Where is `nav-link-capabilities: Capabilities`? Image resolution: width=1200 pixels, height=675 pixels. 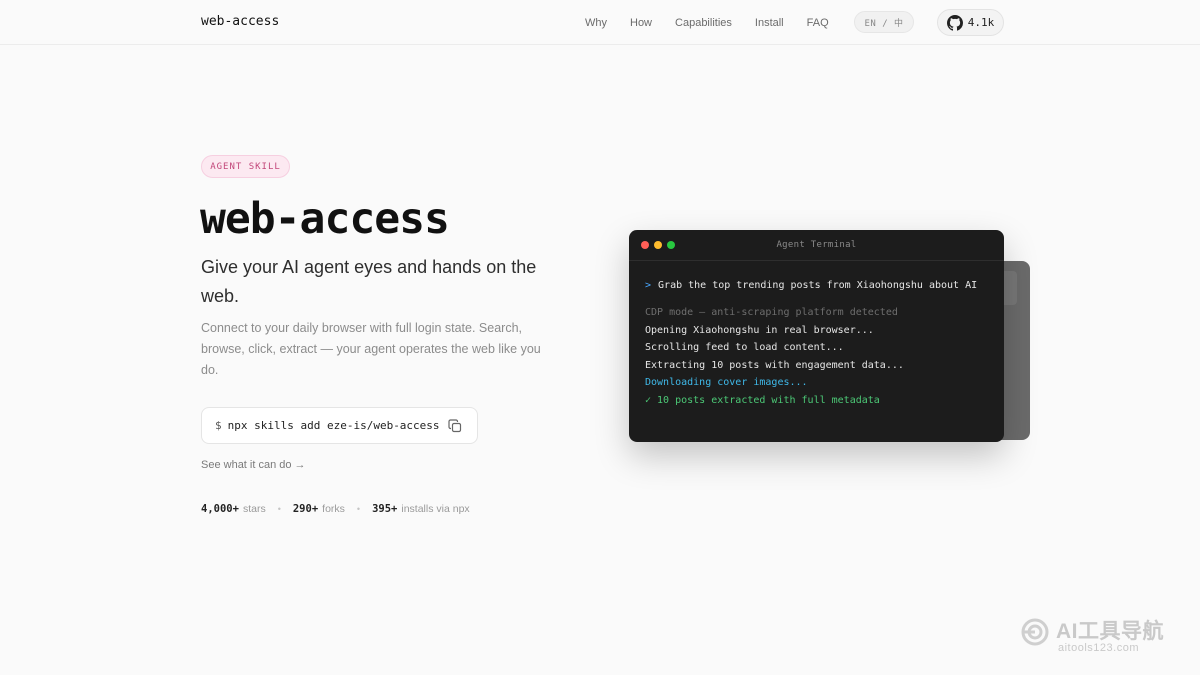 nav-link-capabilities: Capabilities is located at coordinates (703, 23).